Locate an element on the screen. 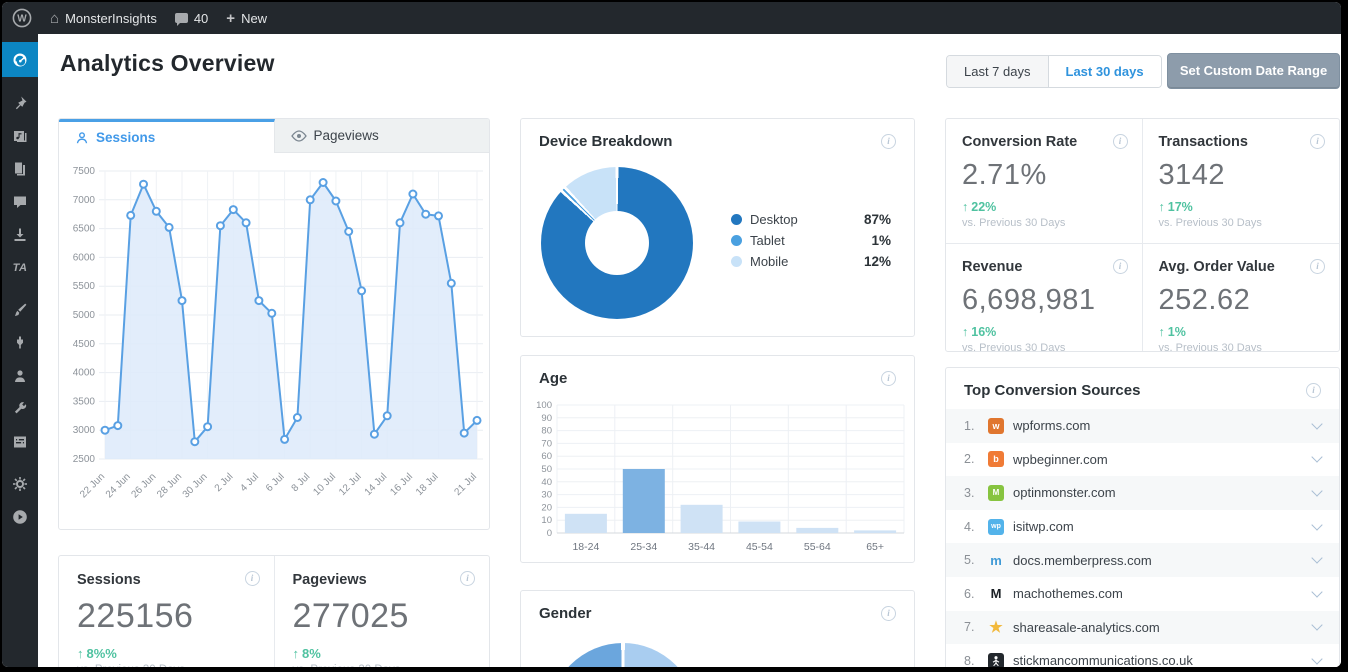 The height and width of the screenshot is (672, 1348). memberpress-favicon: m is located at coordinates (996, 560).